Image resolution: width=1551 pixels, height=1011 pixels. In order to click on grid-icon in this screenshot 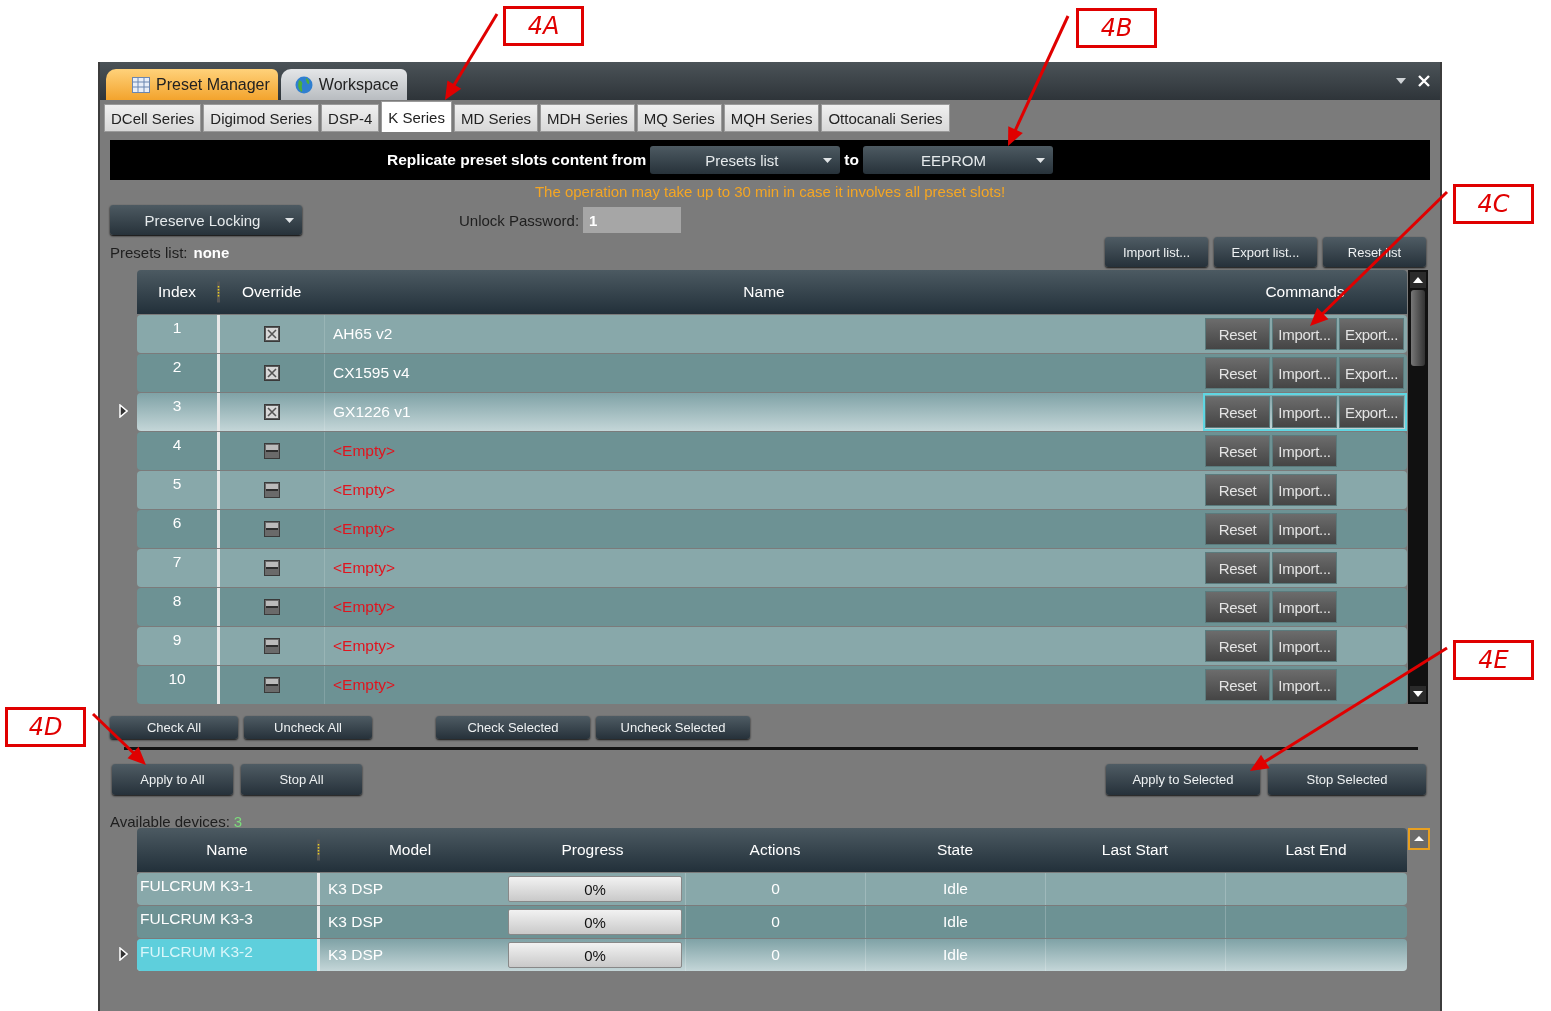, I will do `click(141, 84)`.